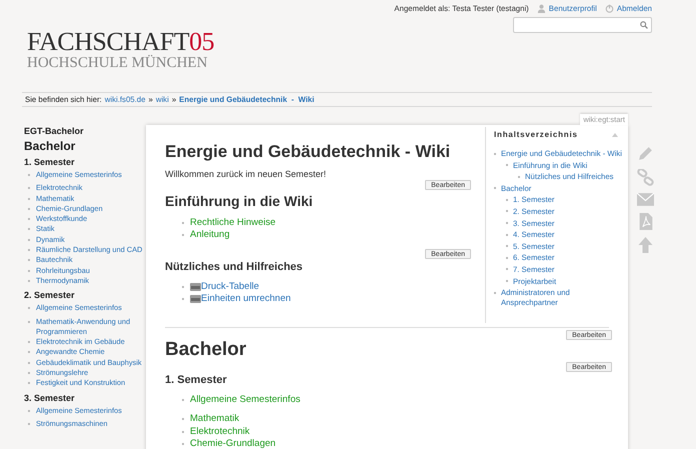  What do you see at coordinates (615, 135) in the screenshot?
I see `collapse-icon` at bounding box center [615, 135].